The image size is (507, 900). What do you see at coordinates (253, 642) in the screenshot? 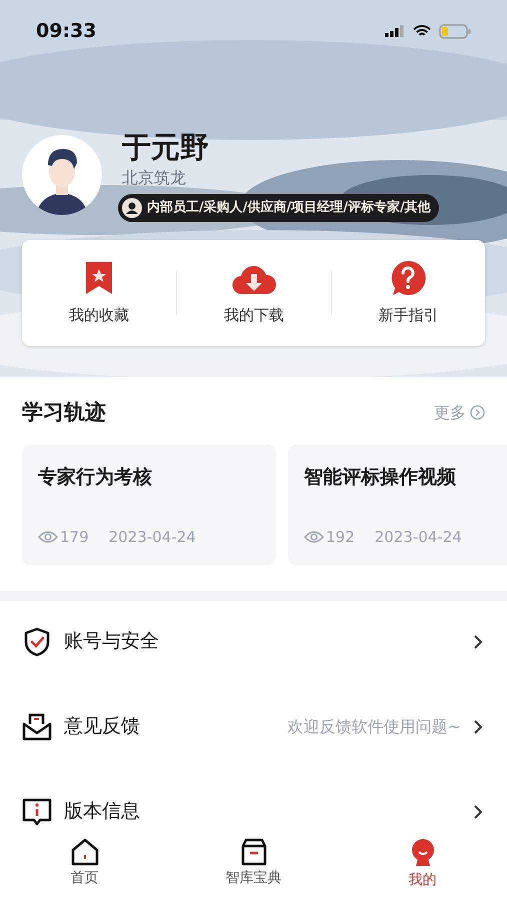
I see `menu-item: 账号与安全` at bounding box center [253, 642].